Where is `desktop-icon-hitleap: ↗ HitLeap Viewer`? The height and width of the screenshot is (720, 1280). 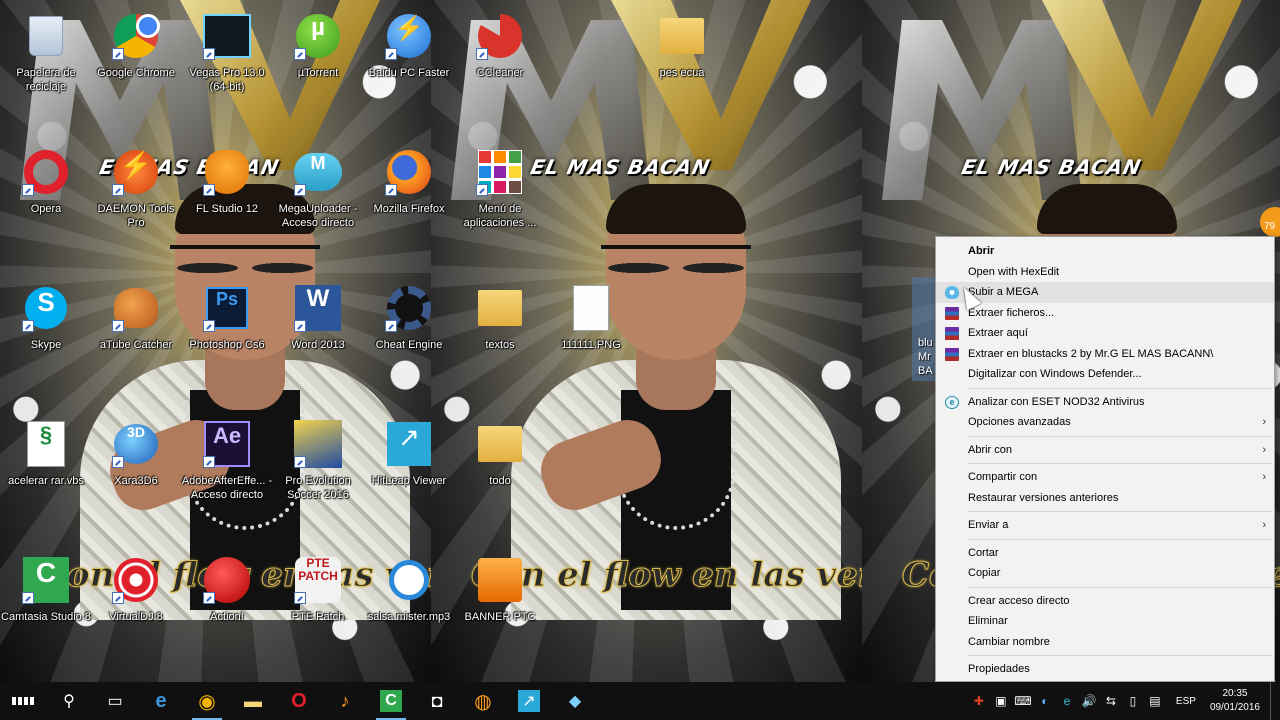
desktop-icon-hitleap: ↗ HitLeap Viewer is located at coordinates (409, 454).